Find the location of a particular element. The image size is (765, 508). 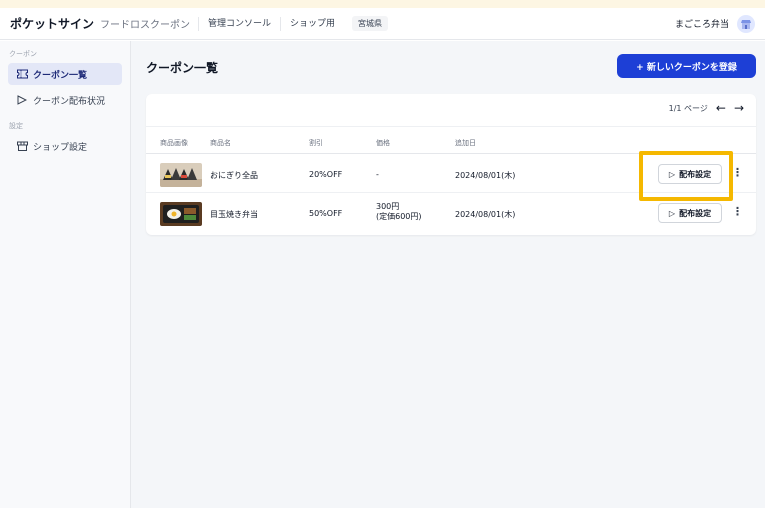

sidebar-section-settings: 設定 is located at coordinates (16, 126).